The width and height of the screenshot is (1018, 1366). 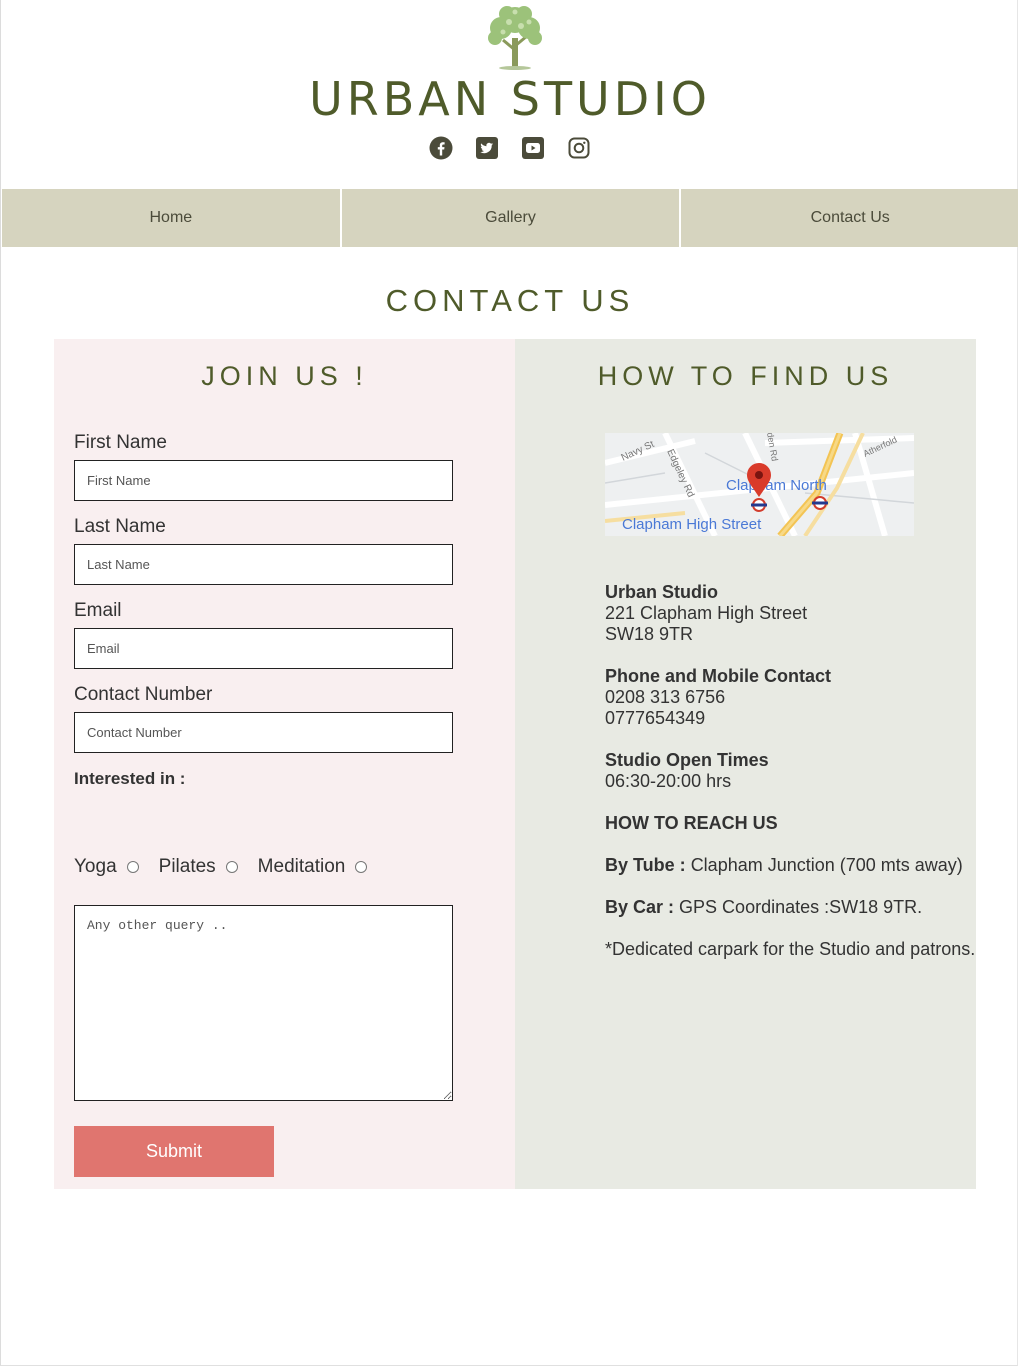 I want to click on car-label: By Car :, so click(x=640, y=907).